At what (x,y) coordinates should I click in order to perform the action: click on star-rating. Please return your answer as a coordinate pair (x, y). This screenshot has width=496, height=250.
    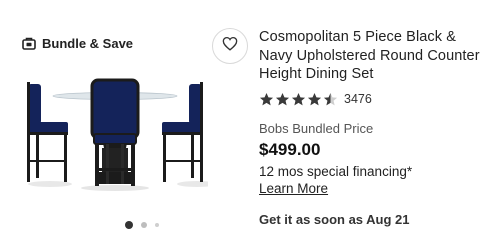
    Looking at the image, I should click on (298, 99).